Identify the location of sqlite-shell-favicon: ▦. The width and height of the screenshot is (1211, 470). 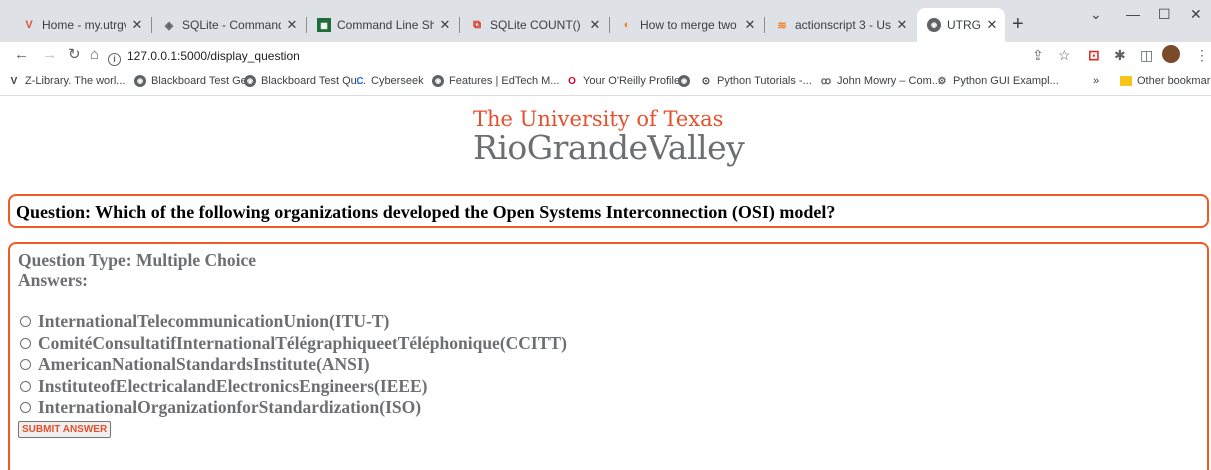
(324, 25).